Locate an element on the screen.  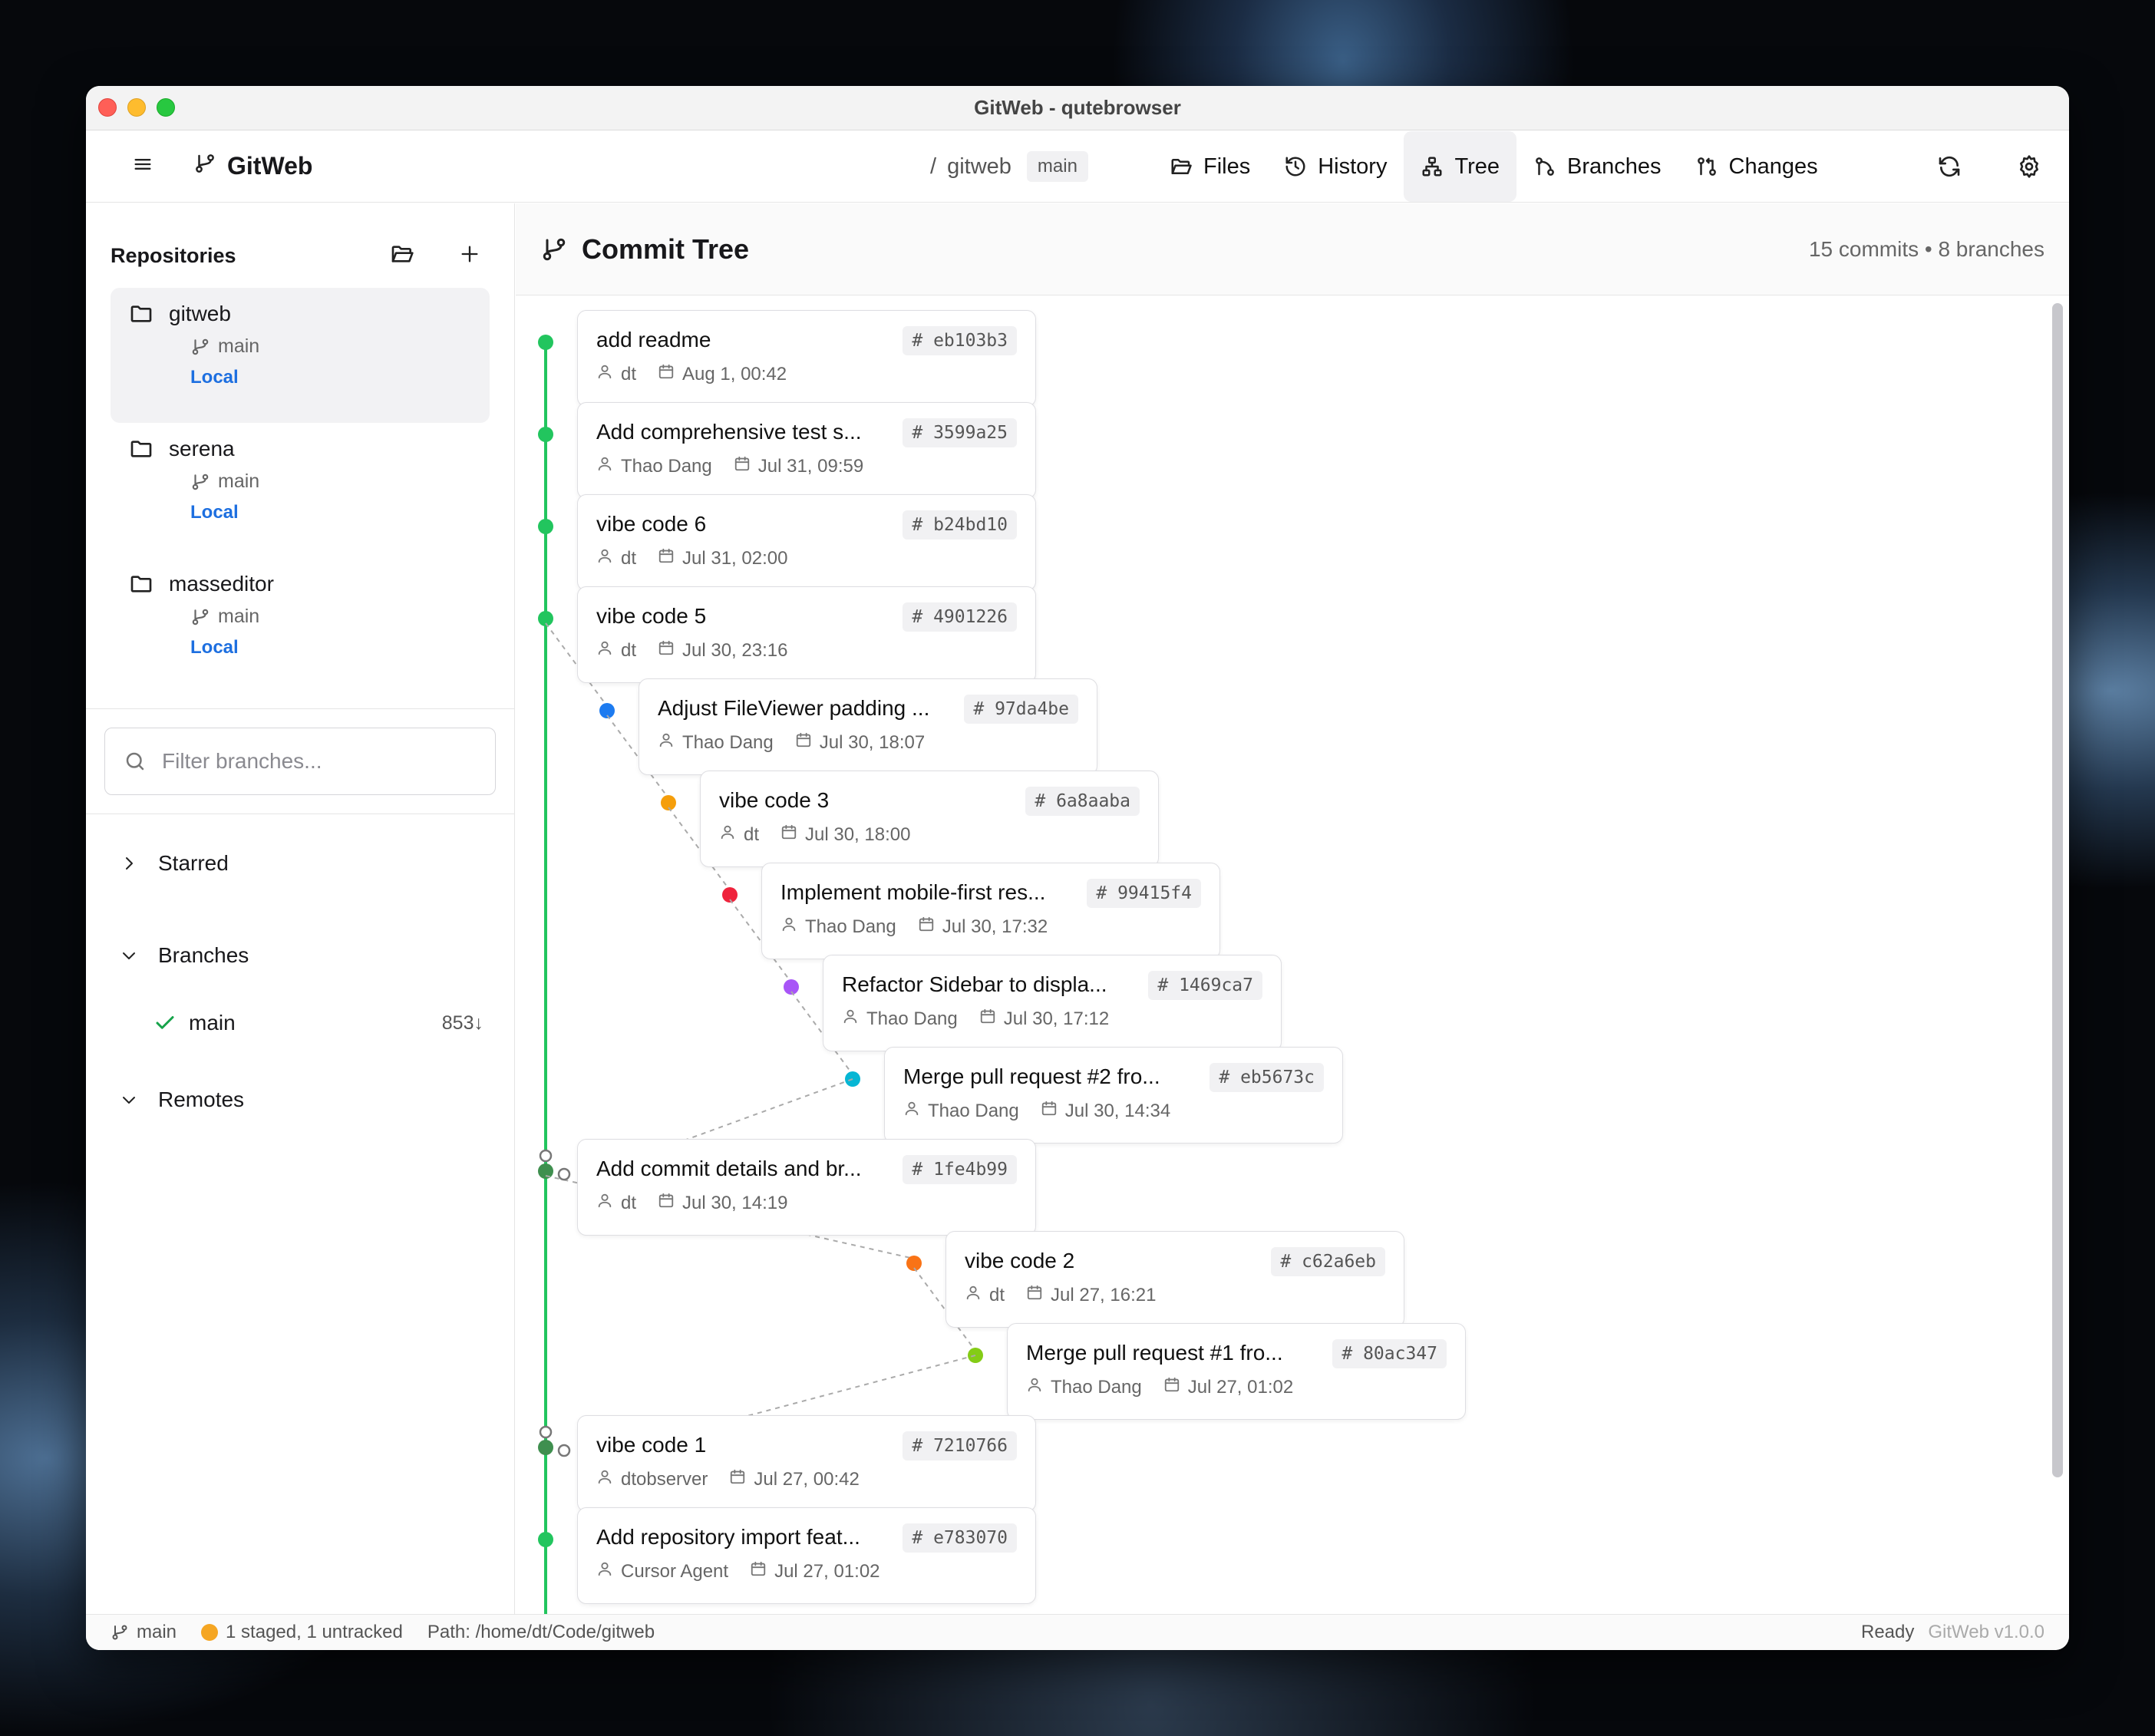
repo-item-serena: serena main Local is located at coordinates (300, 490).